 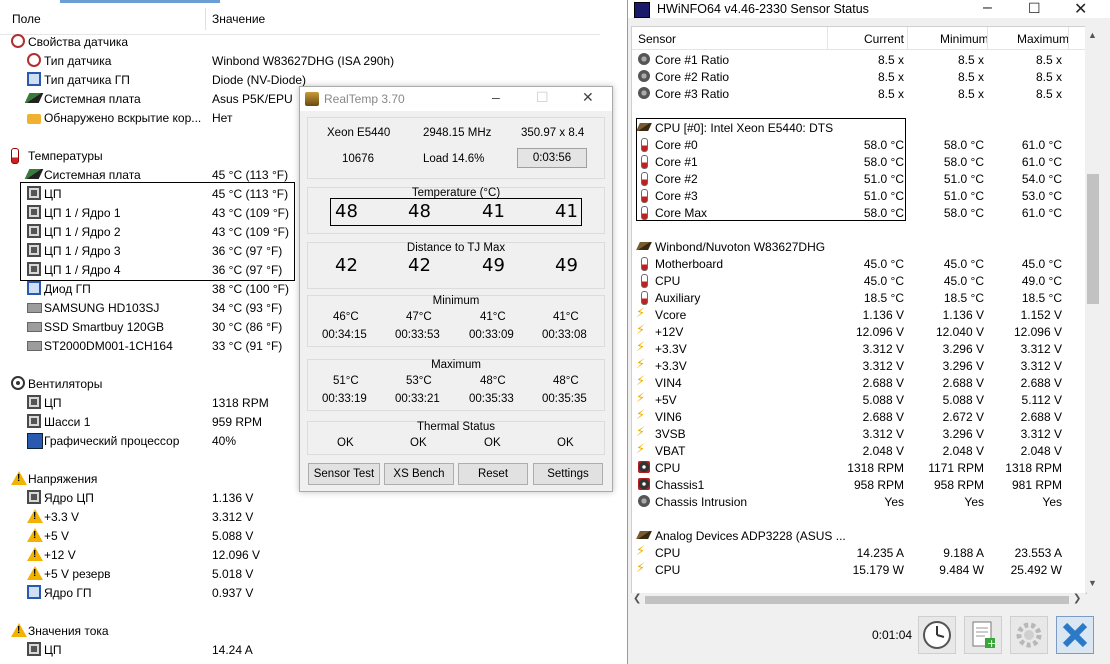 I want to click on rt-minimize-icon: –, so click(x=496, y=97).